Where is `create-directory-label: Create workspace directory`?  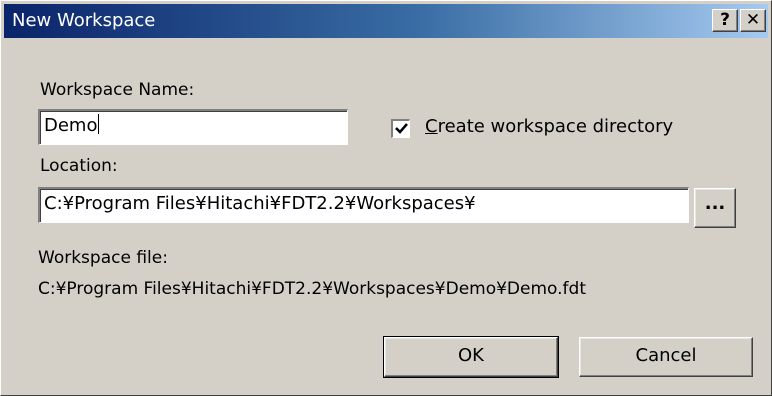
create-directory-label: Create workspace directory is located at coordinates (549, 126).